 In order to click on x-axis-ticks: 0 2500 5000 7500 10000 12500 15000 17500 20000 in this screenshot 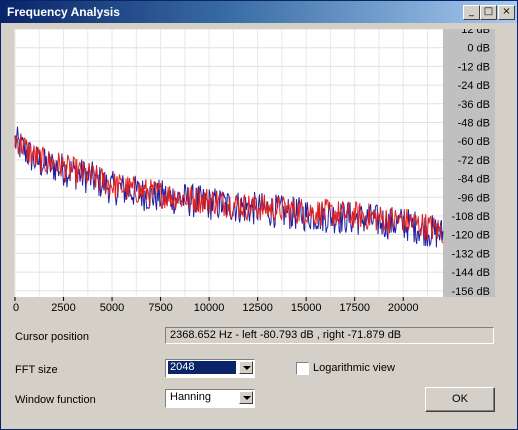, I will do `click(216, 305)`.